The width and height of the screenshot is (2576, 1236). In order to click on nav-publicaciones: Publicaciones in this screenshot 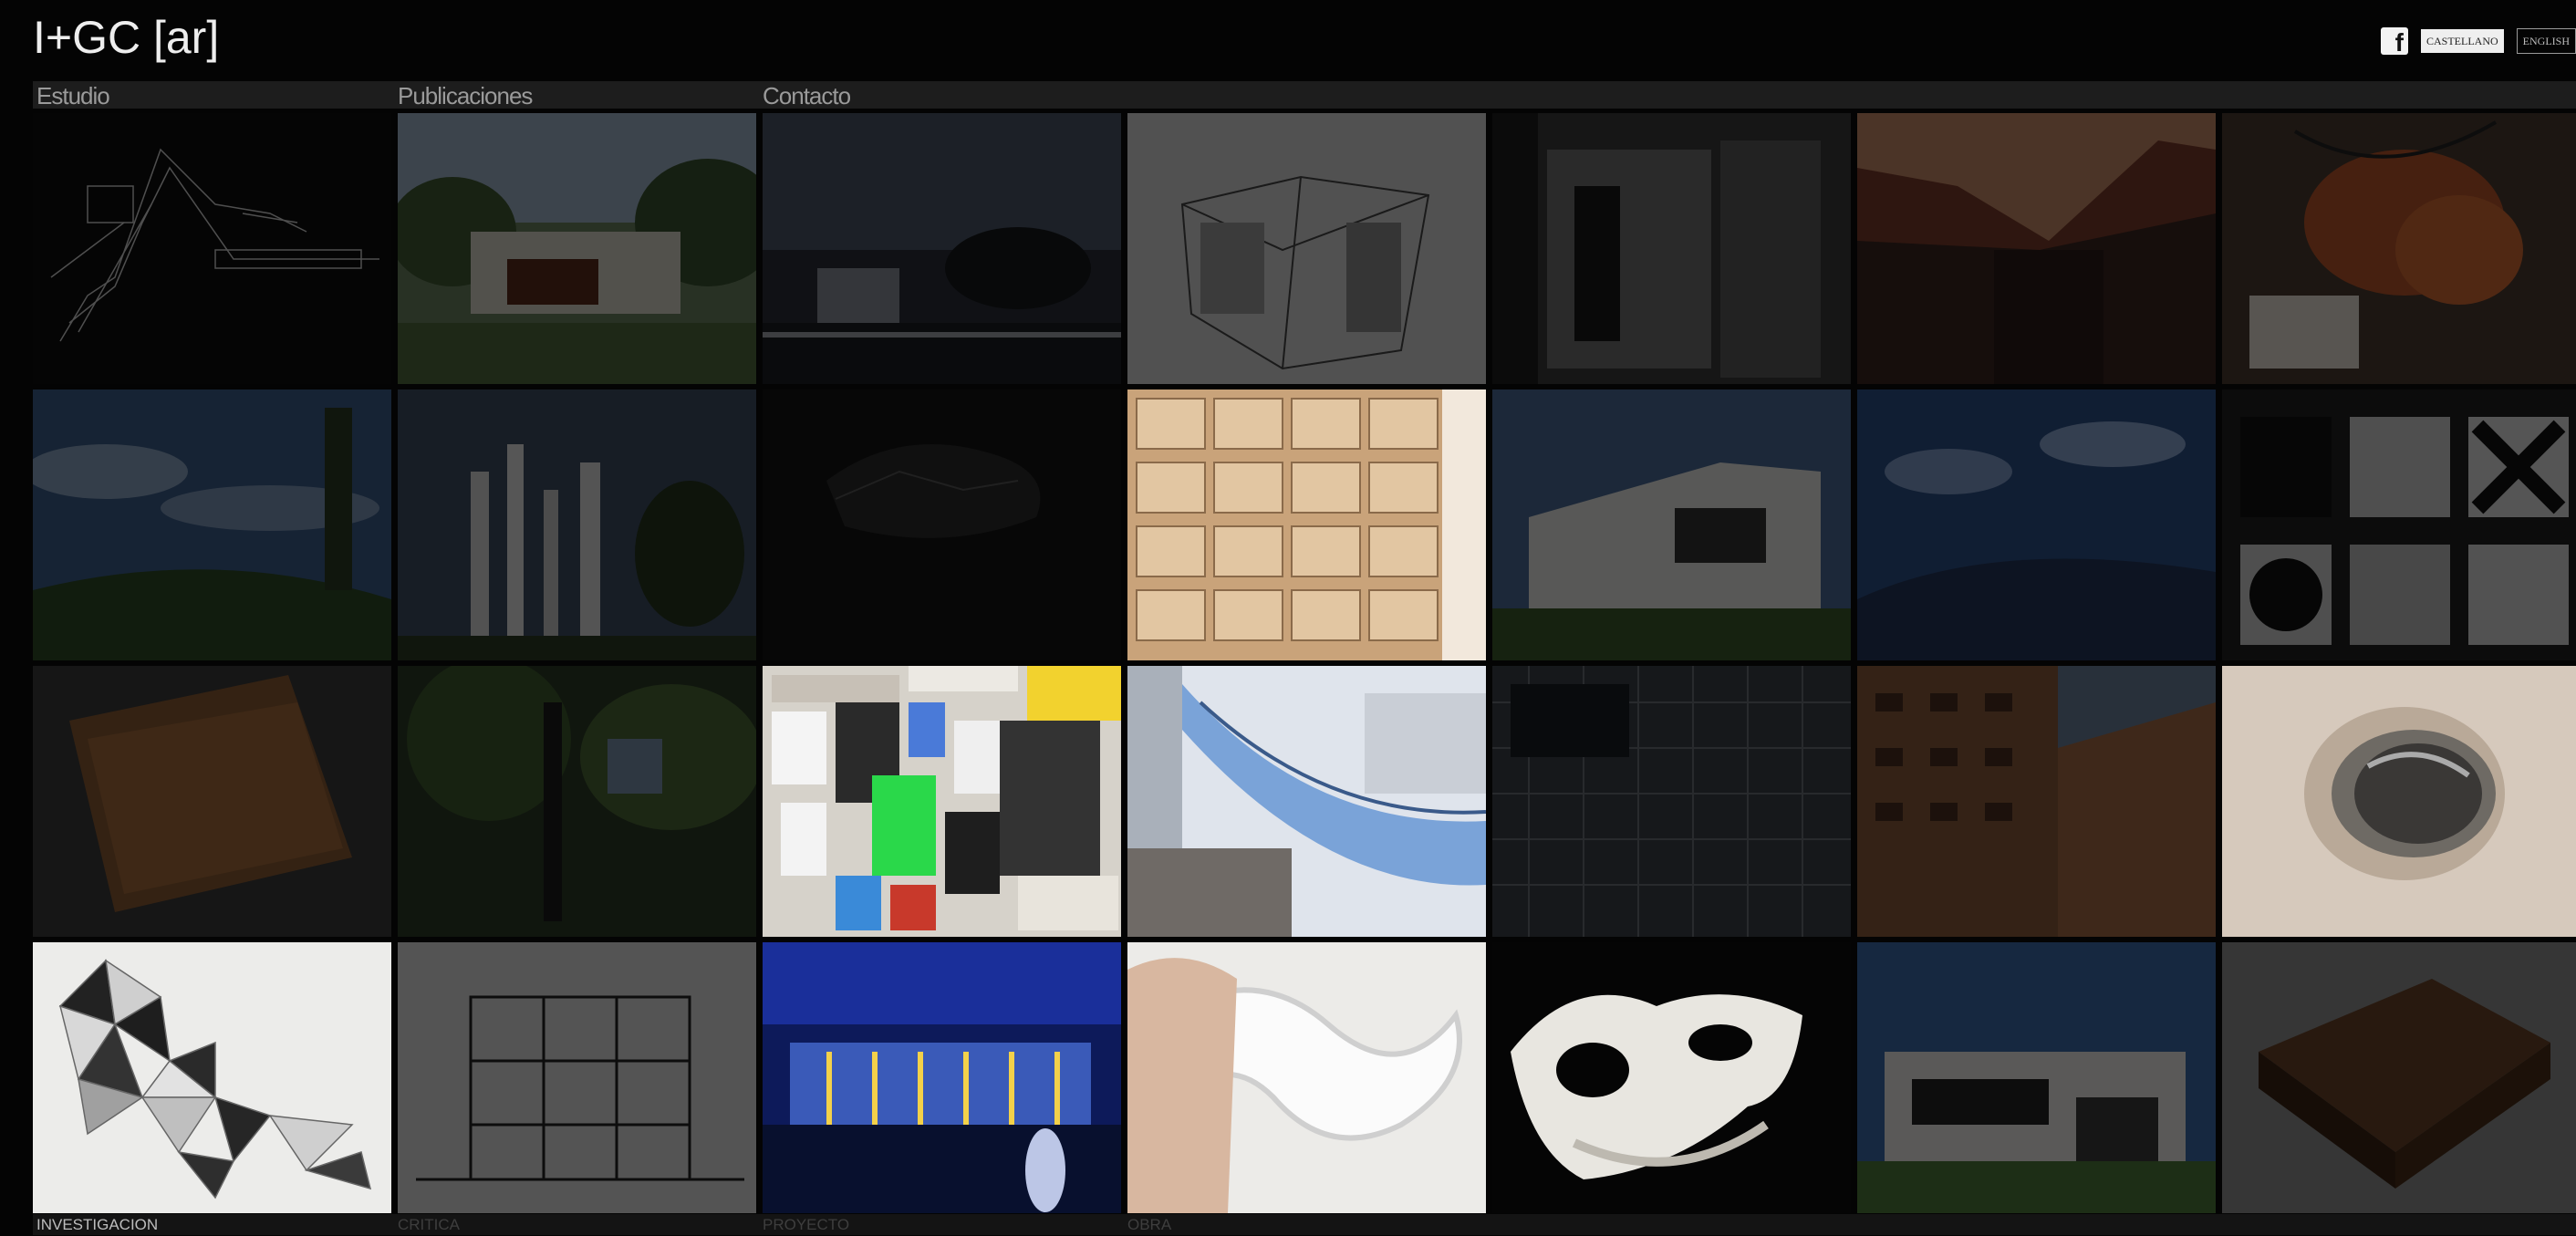, I will do `click(465, 95)`.